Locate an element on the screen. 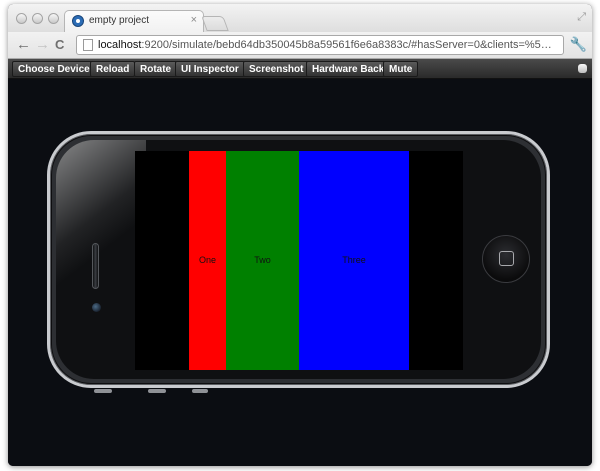 This screenshot has height=471, width=600. favicon-icon is located at coordinates (78, 21).